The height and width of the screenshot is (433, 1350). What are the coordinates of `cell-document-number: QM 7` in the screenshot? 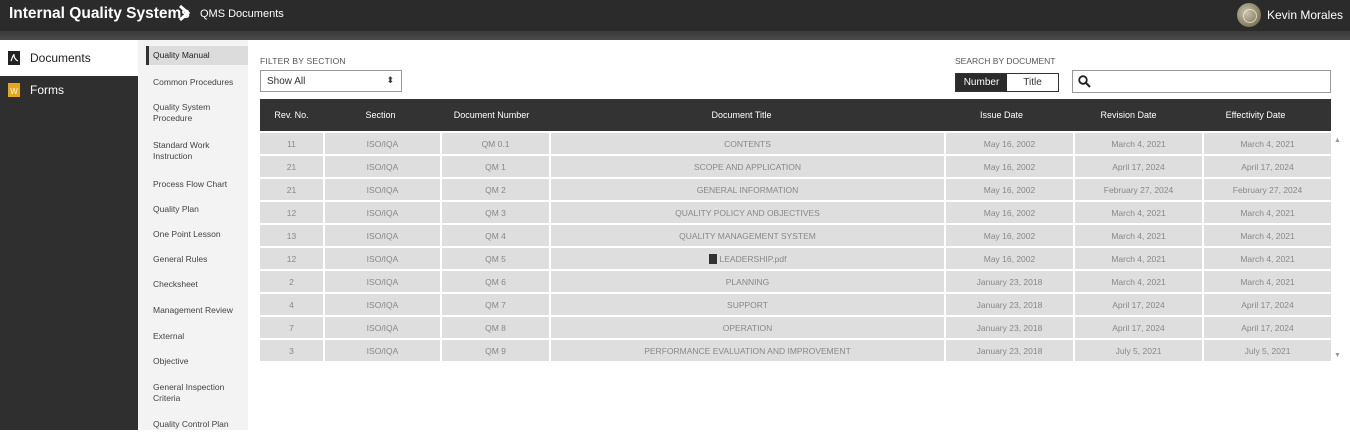 It's located at (495, 304).